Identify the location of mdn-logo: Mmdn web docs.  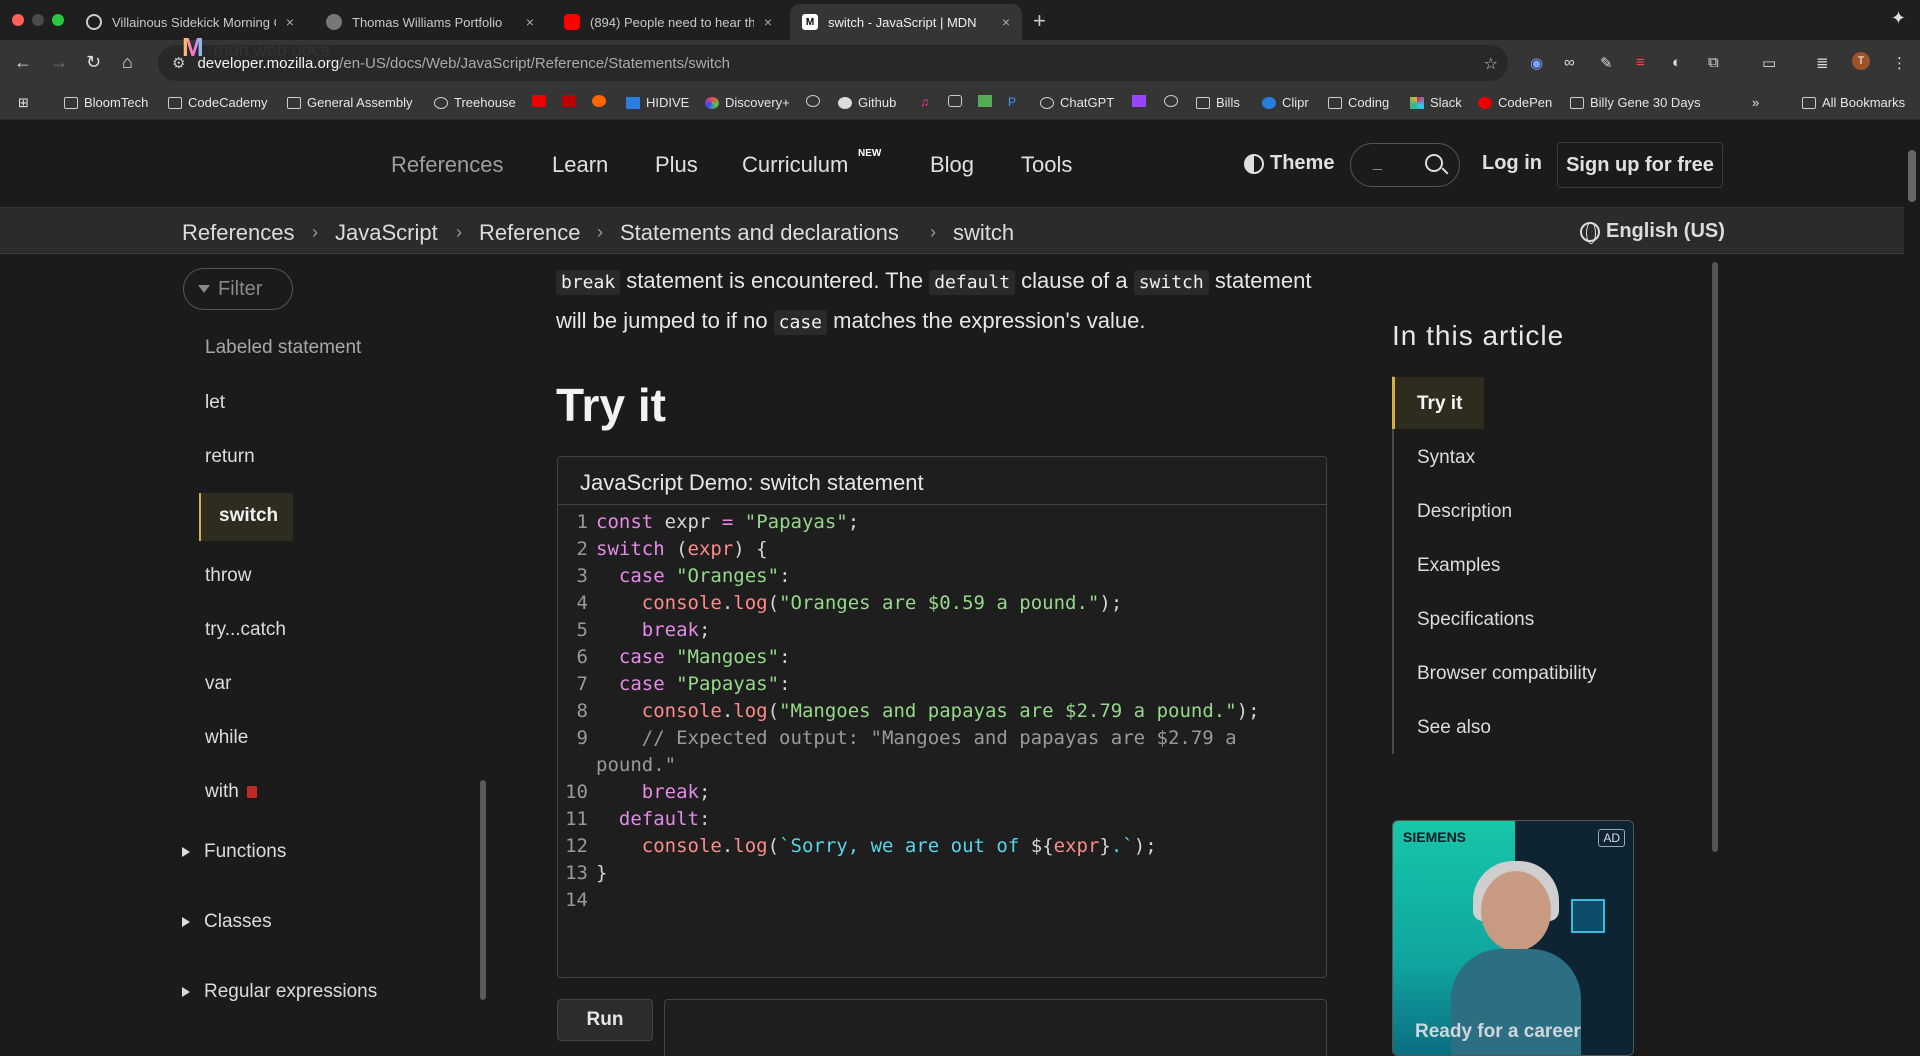
(256, 47).